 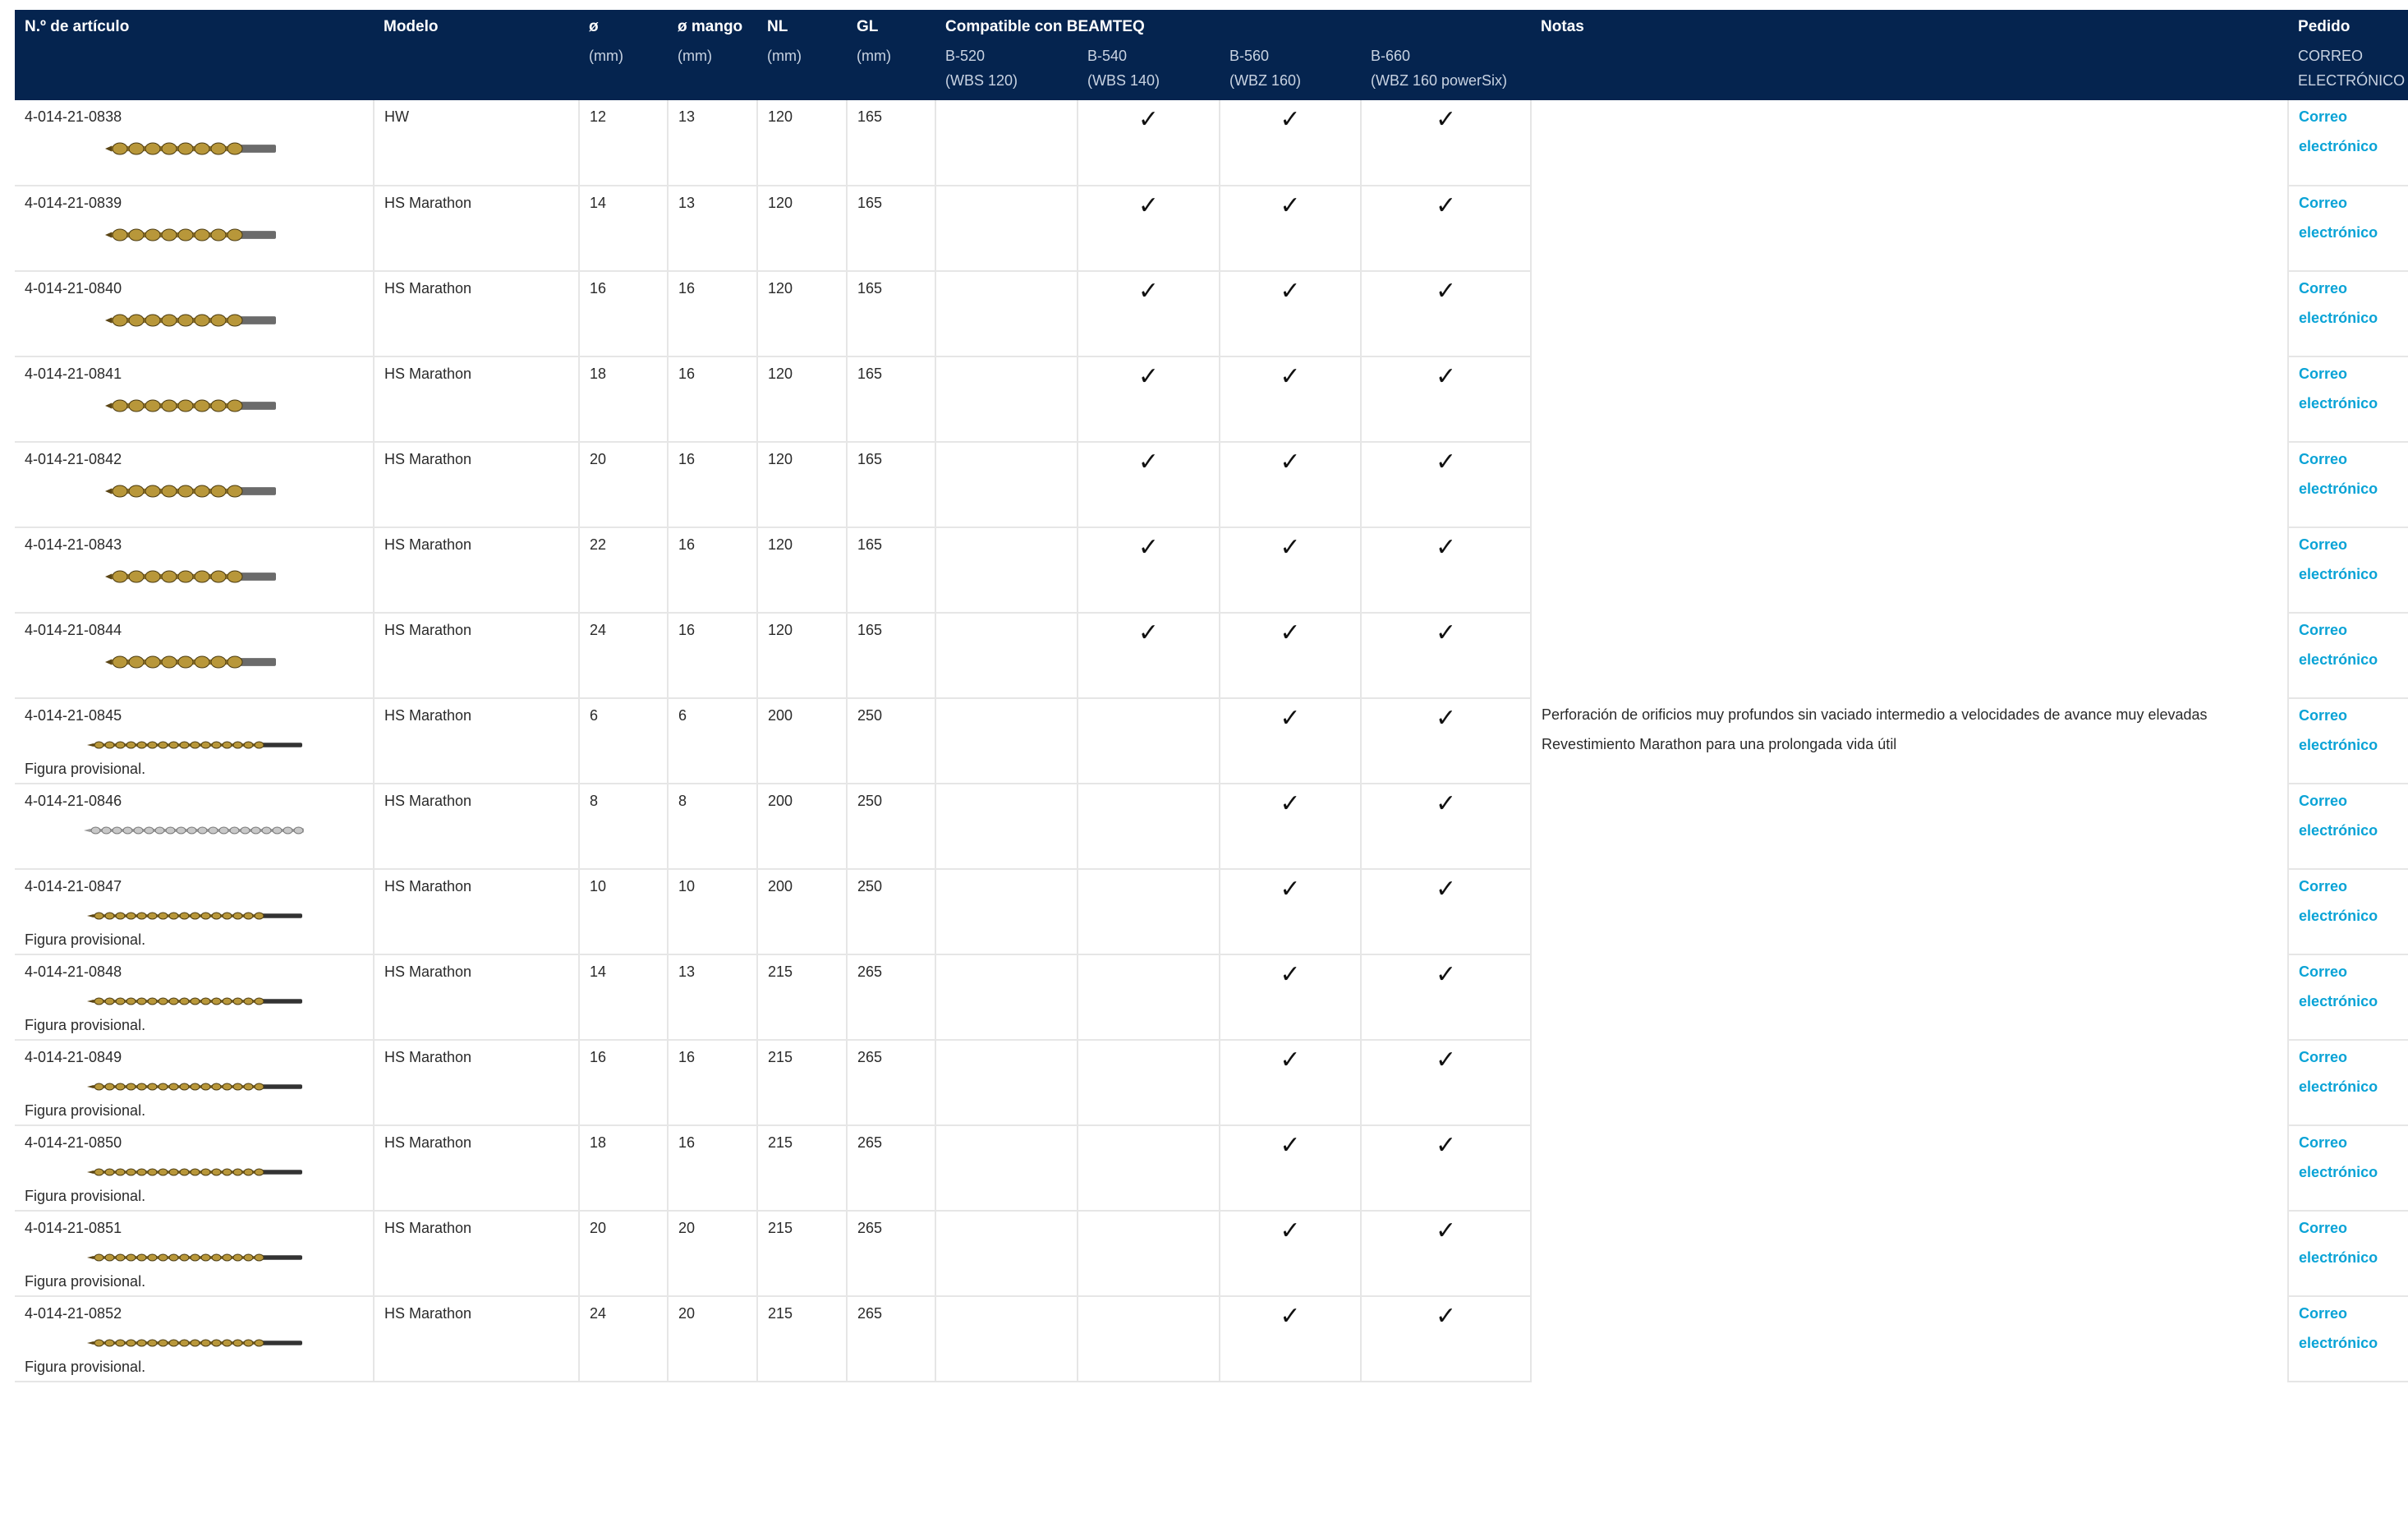 I want to click on cell-article-number: 4-014-21-0845 Figura provisional., so click(x=195, y=741).